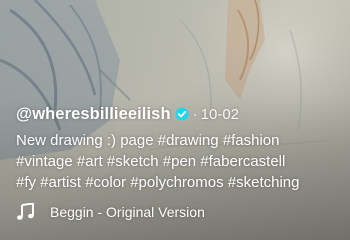  What do you see at coordinates (93, 114) in the screenshot?
I see `username-link: @wheresbillieeilish` at bounding box center [93, 114].